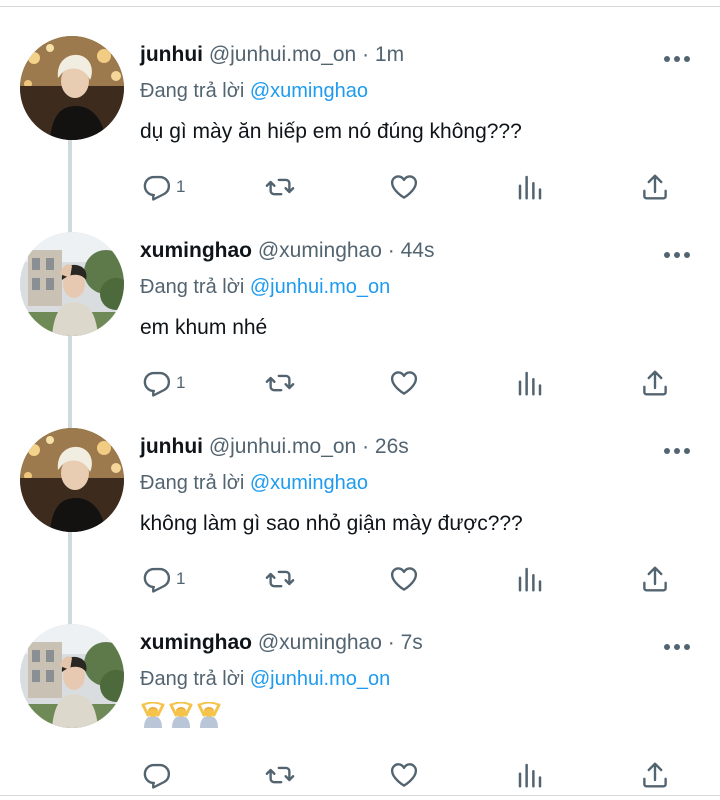  I want to click on reply-button, so click(157, 775).